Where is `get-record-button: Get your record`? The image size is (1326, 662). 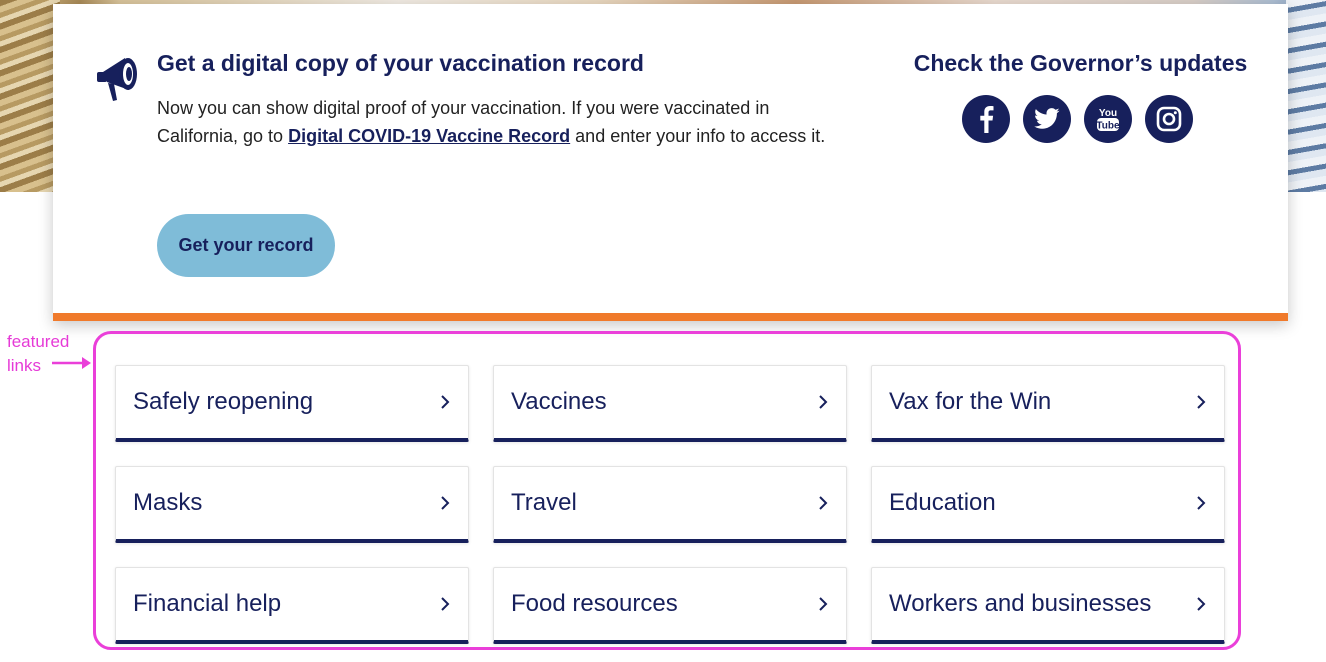
get-record-button: Get your record is located at coordinates (246, 245).